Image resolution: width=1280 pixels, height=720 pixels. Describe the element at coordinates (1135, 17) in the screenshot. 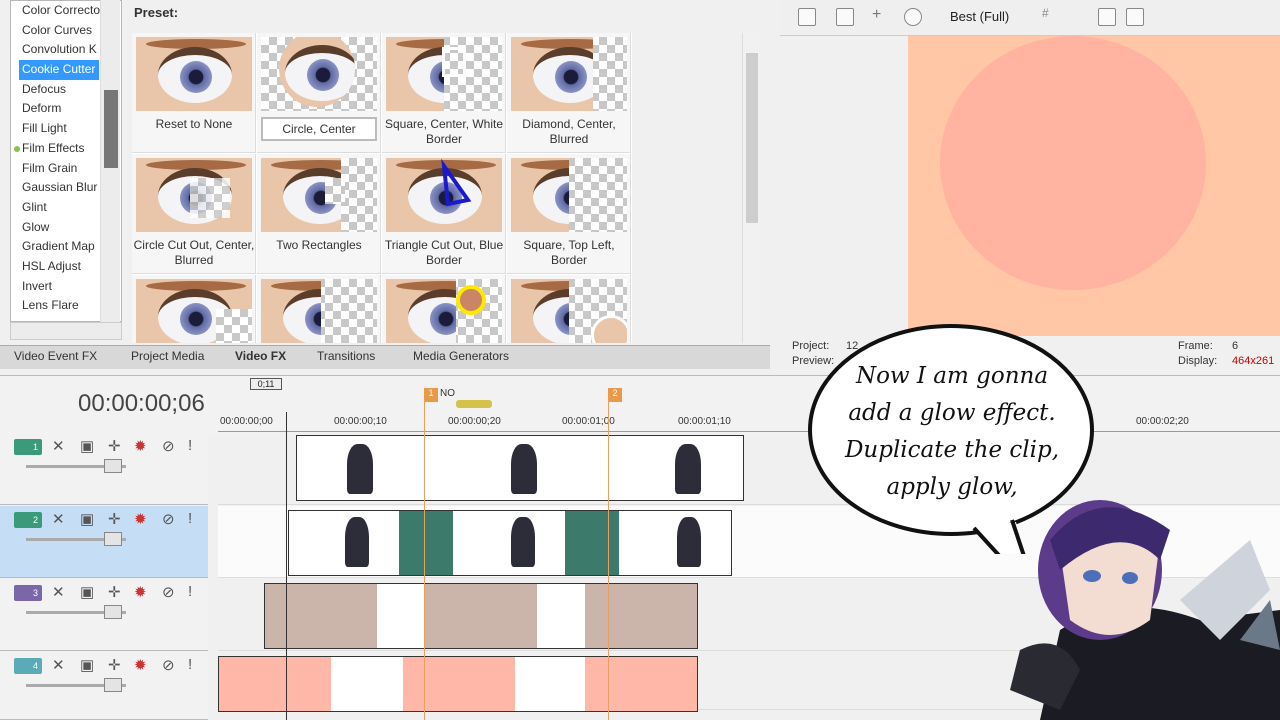

I see `save-snapshot-icon` at that location.